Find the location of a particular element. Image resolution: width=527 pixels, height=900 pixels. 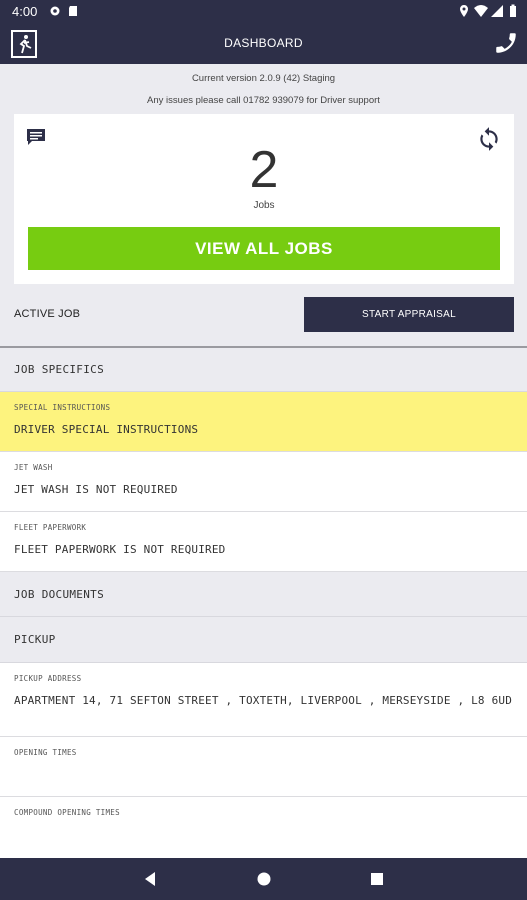

section-title: PICKUP is located at coordinates (35, 639).